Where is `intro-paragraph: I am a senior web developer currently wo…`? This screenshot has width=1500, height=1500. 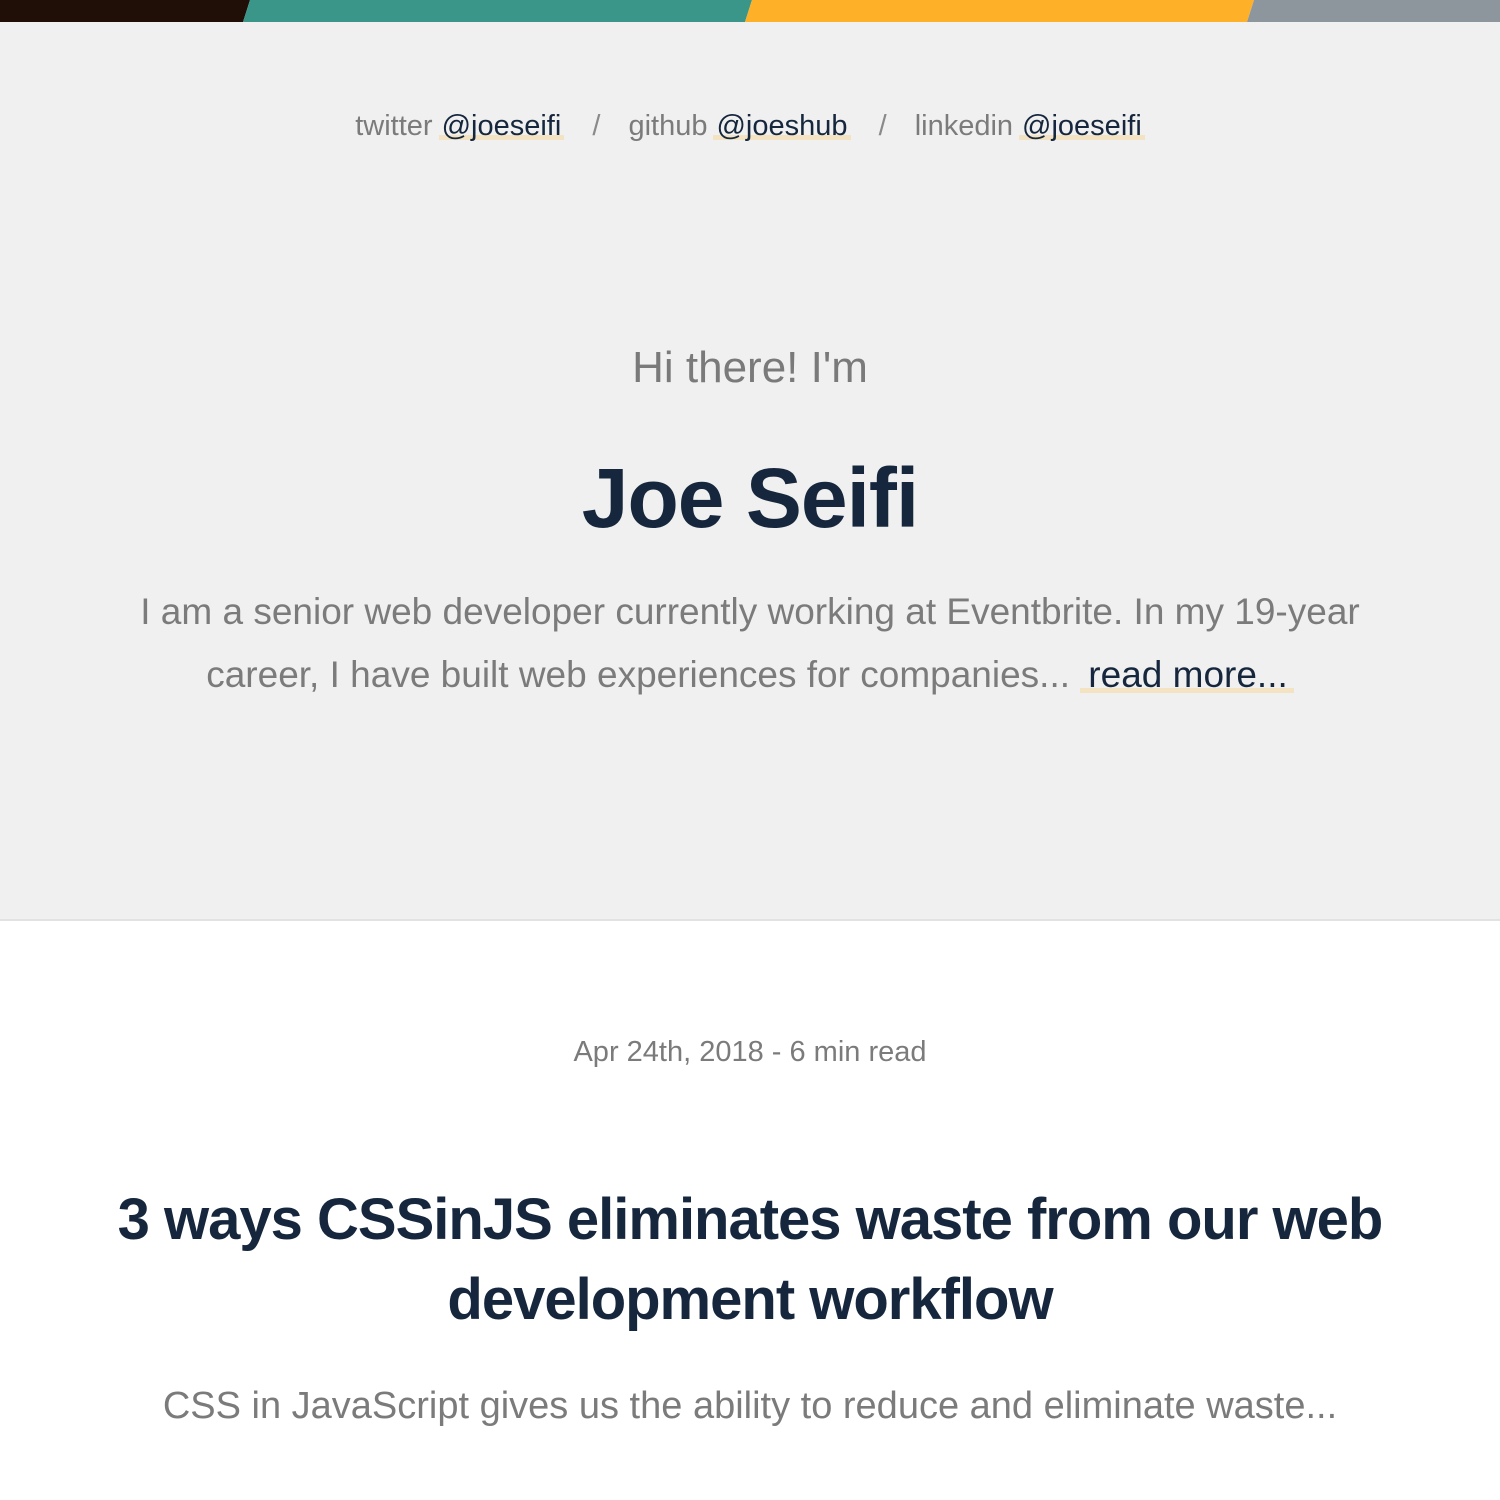
intro-paragraph: I am a senior web developer currently wo… is located at coordinates (750, 643).